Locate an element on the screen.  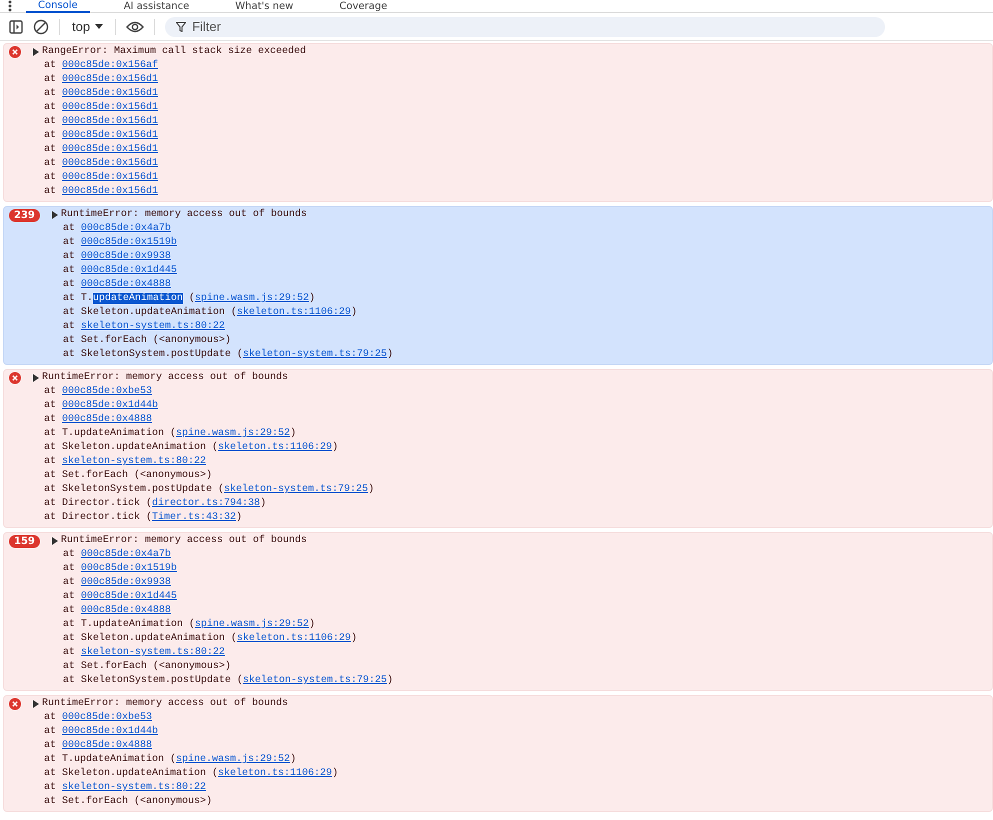
error-text: RangeError: Maximum call stack size exceeded is located at coordinates (174, 52).